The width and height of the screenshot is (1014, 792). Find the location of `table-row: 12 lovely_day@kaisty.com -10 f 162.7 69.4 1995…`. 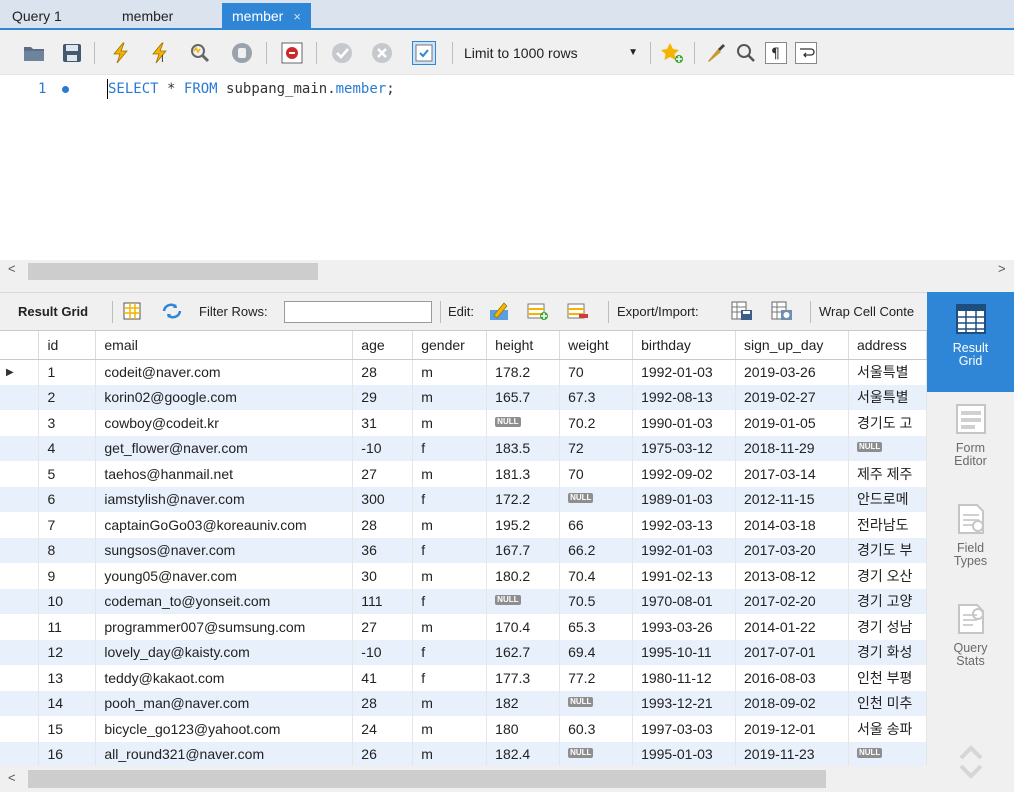

table-row: 12 lovely_day@kaisty.com -10 f 162.7 69.4 1995… is located at coordinates (463, 652).